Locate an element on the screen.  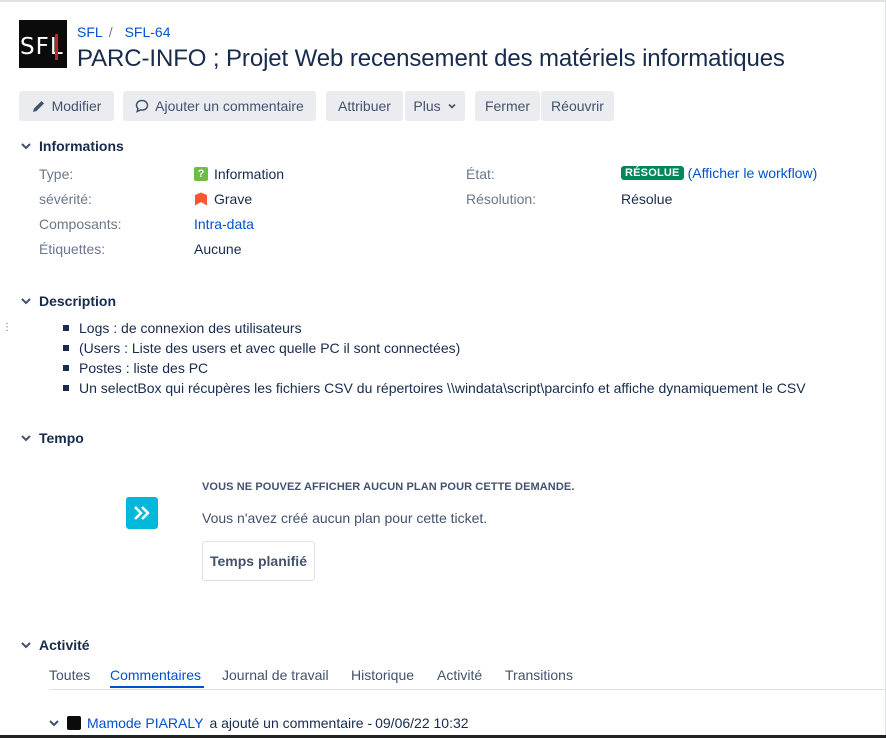
activity-section-toggle: Activité is located at coordinates (54, 645).